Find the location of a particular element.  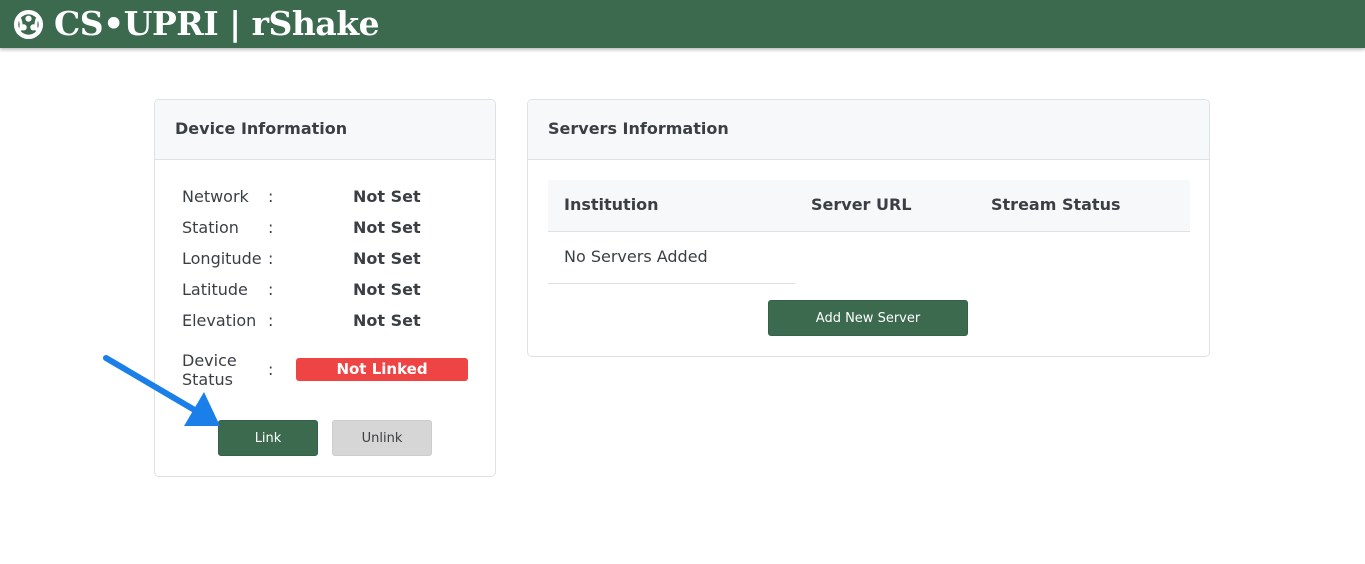

brand-title: CS•UPRI | rShake is located at coordinates (217, 24).